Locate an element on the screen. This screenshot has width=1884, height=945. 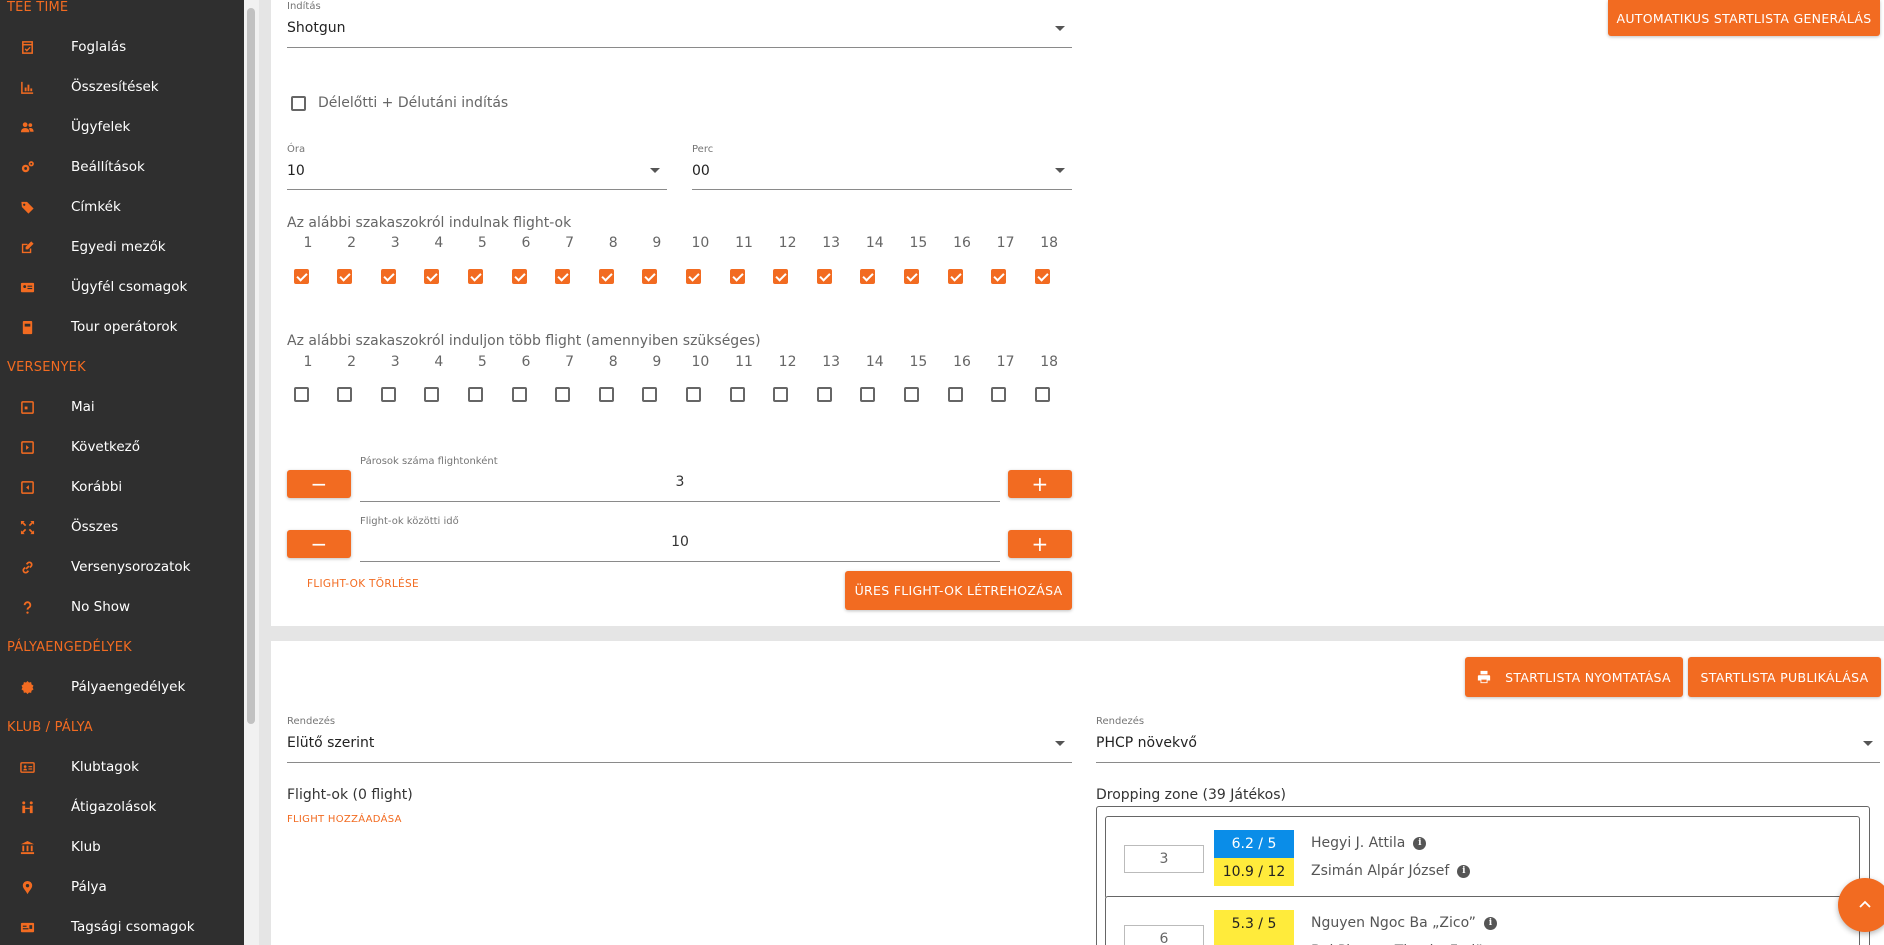
sidebar-scrollbar-thumb is located at coordinates (251, 366).